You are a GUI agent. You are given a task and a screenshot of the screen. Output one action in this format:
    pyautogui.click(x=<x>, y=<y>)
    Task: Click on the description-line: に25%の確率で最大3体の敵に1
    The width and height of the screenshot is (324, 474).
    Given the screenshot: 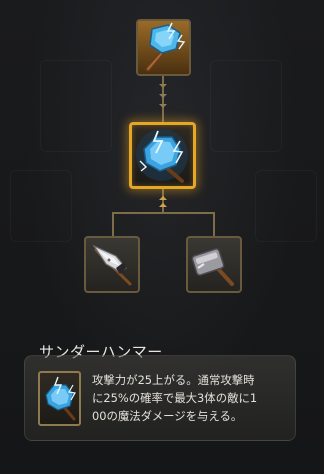 What is the action you would take?
    pyautogui.click(x=175, y=398)
    